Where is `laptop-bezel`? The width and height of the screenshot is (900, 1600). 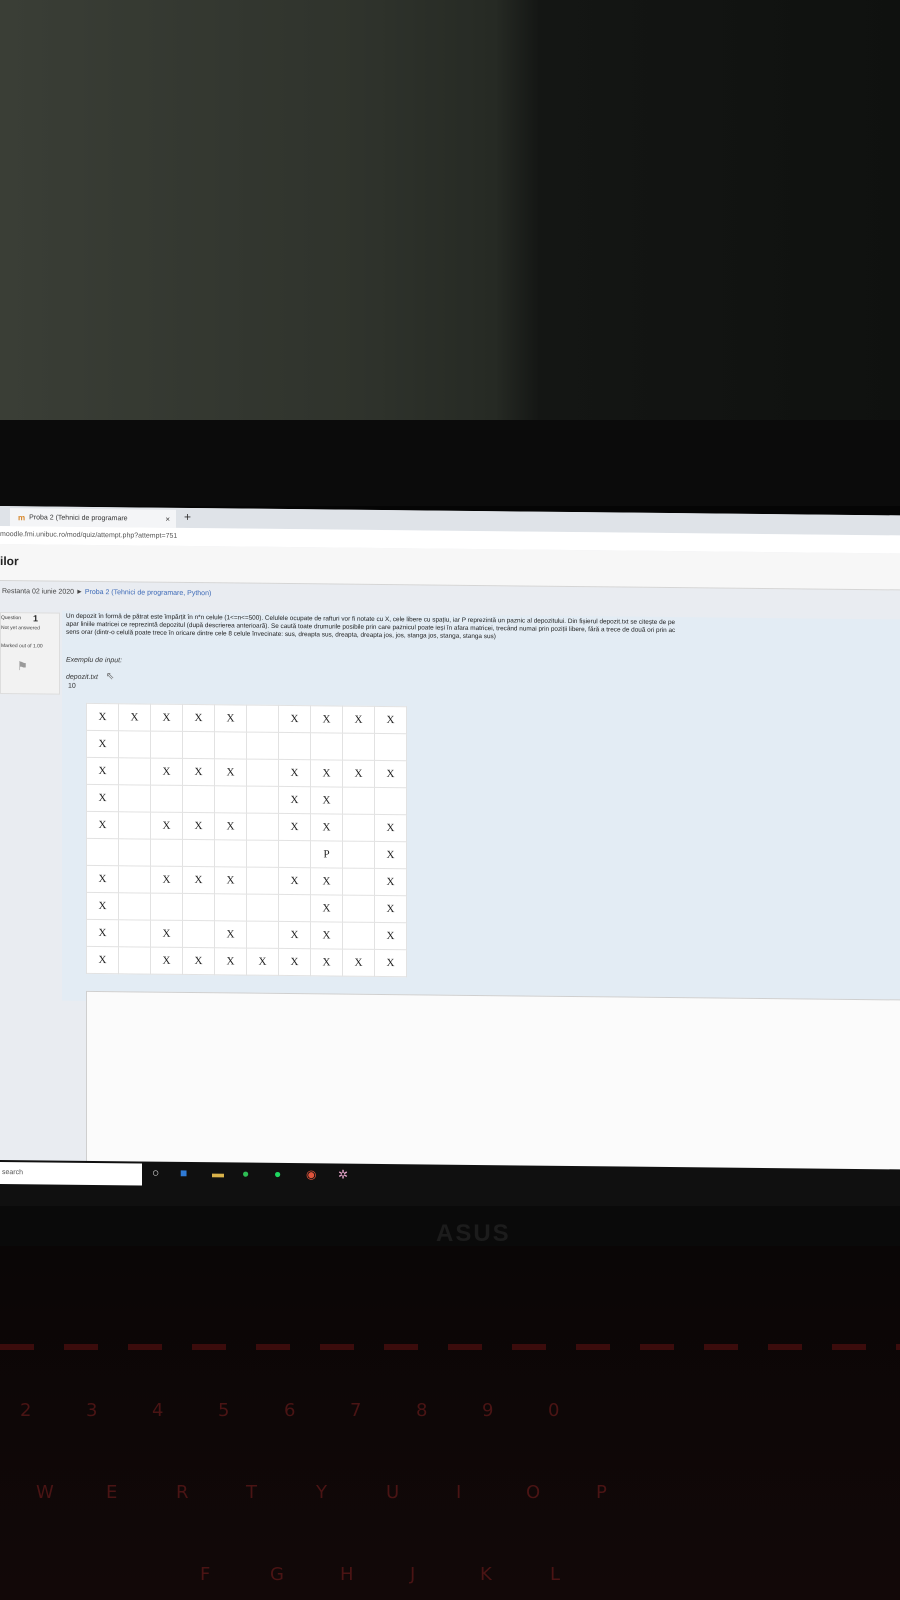 laptop-bezel is located at coordinates (450, 463).